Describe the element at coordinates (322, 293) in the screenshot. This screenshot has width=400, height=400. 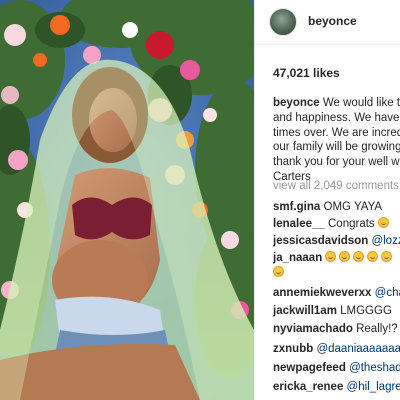
I see `comment-username: annemiekweverxx` at that location.